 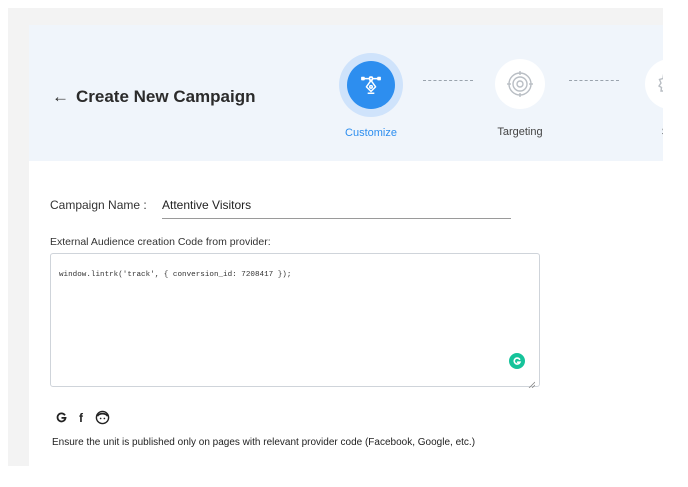 I want to click on step-customize: Customize, so click(x=371, y=96).